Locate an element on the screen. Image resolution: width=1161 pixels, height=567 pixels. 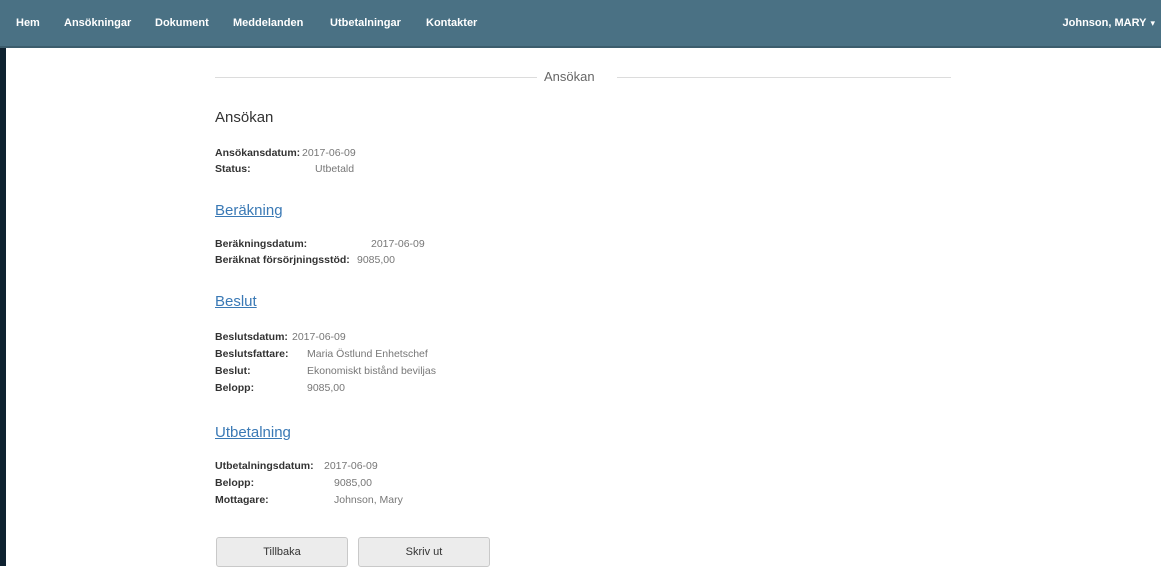
decision-amount-label: Belopp: is located at coordinates (235, 388).